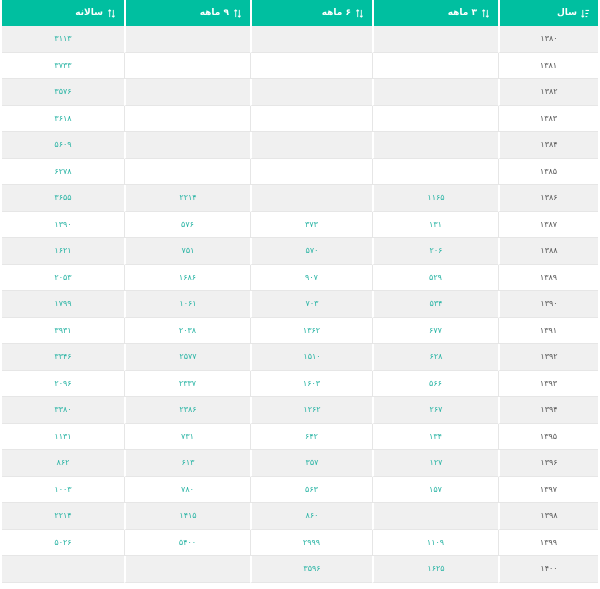  Describe the element at coordinates (187, 436) in the screenshot. I see `cell-9-month: ۷۳۱` at that location.